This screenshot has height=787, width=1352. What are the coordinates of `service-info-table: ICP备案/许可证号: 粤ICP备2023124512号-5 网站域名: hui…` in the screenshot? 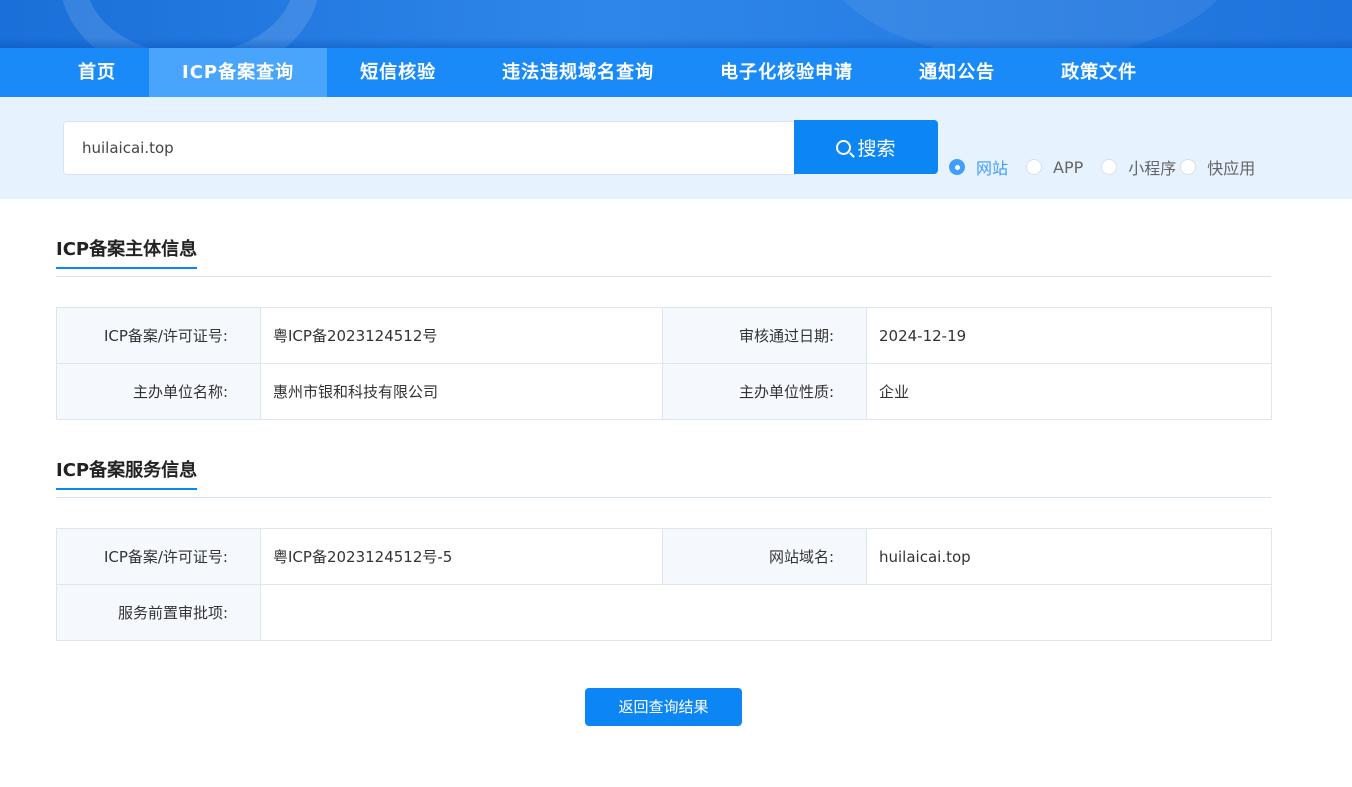 It's located at (664, 584).